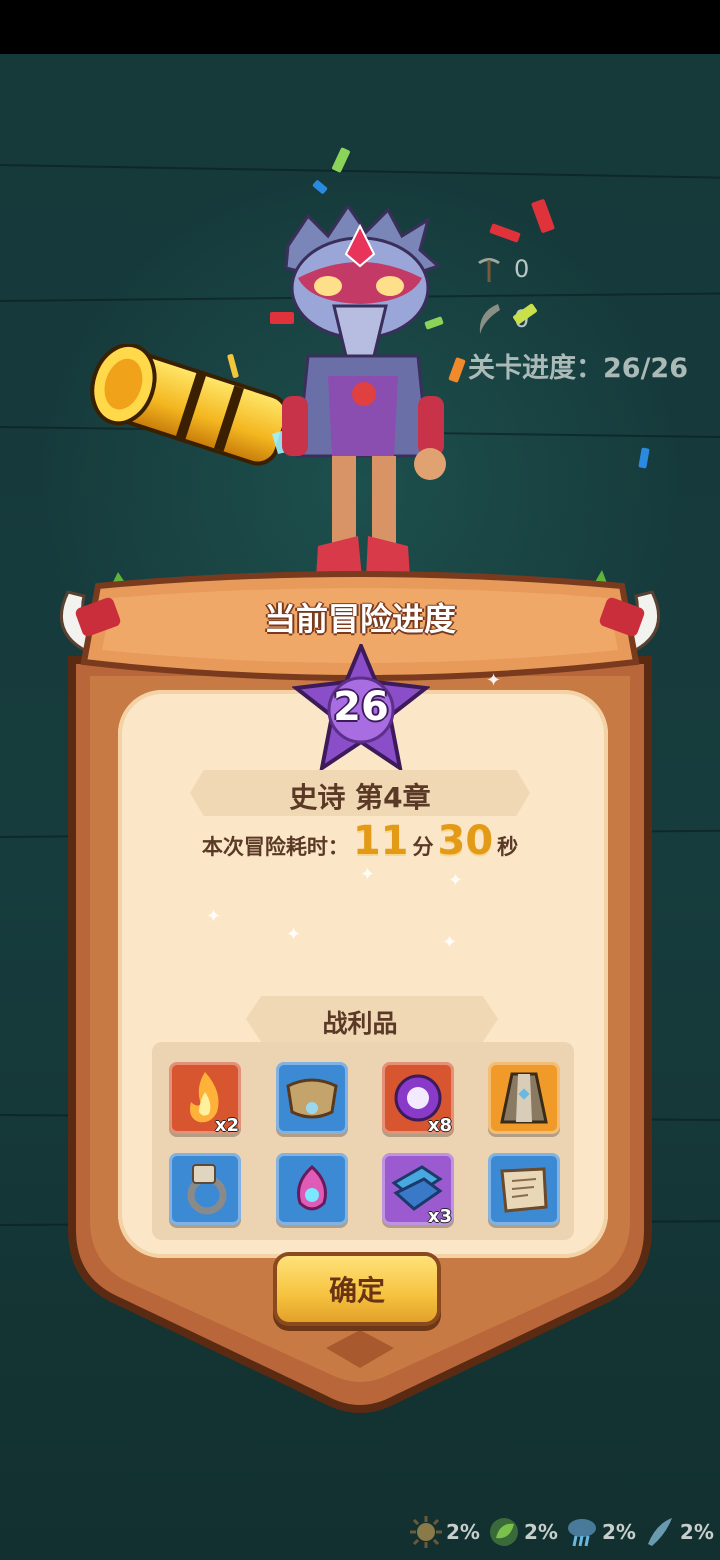  What do you see at coordinates (360, 1023) in the screenshot?
I see `loot-title: 战利品` at bounding box center [360, 1023].